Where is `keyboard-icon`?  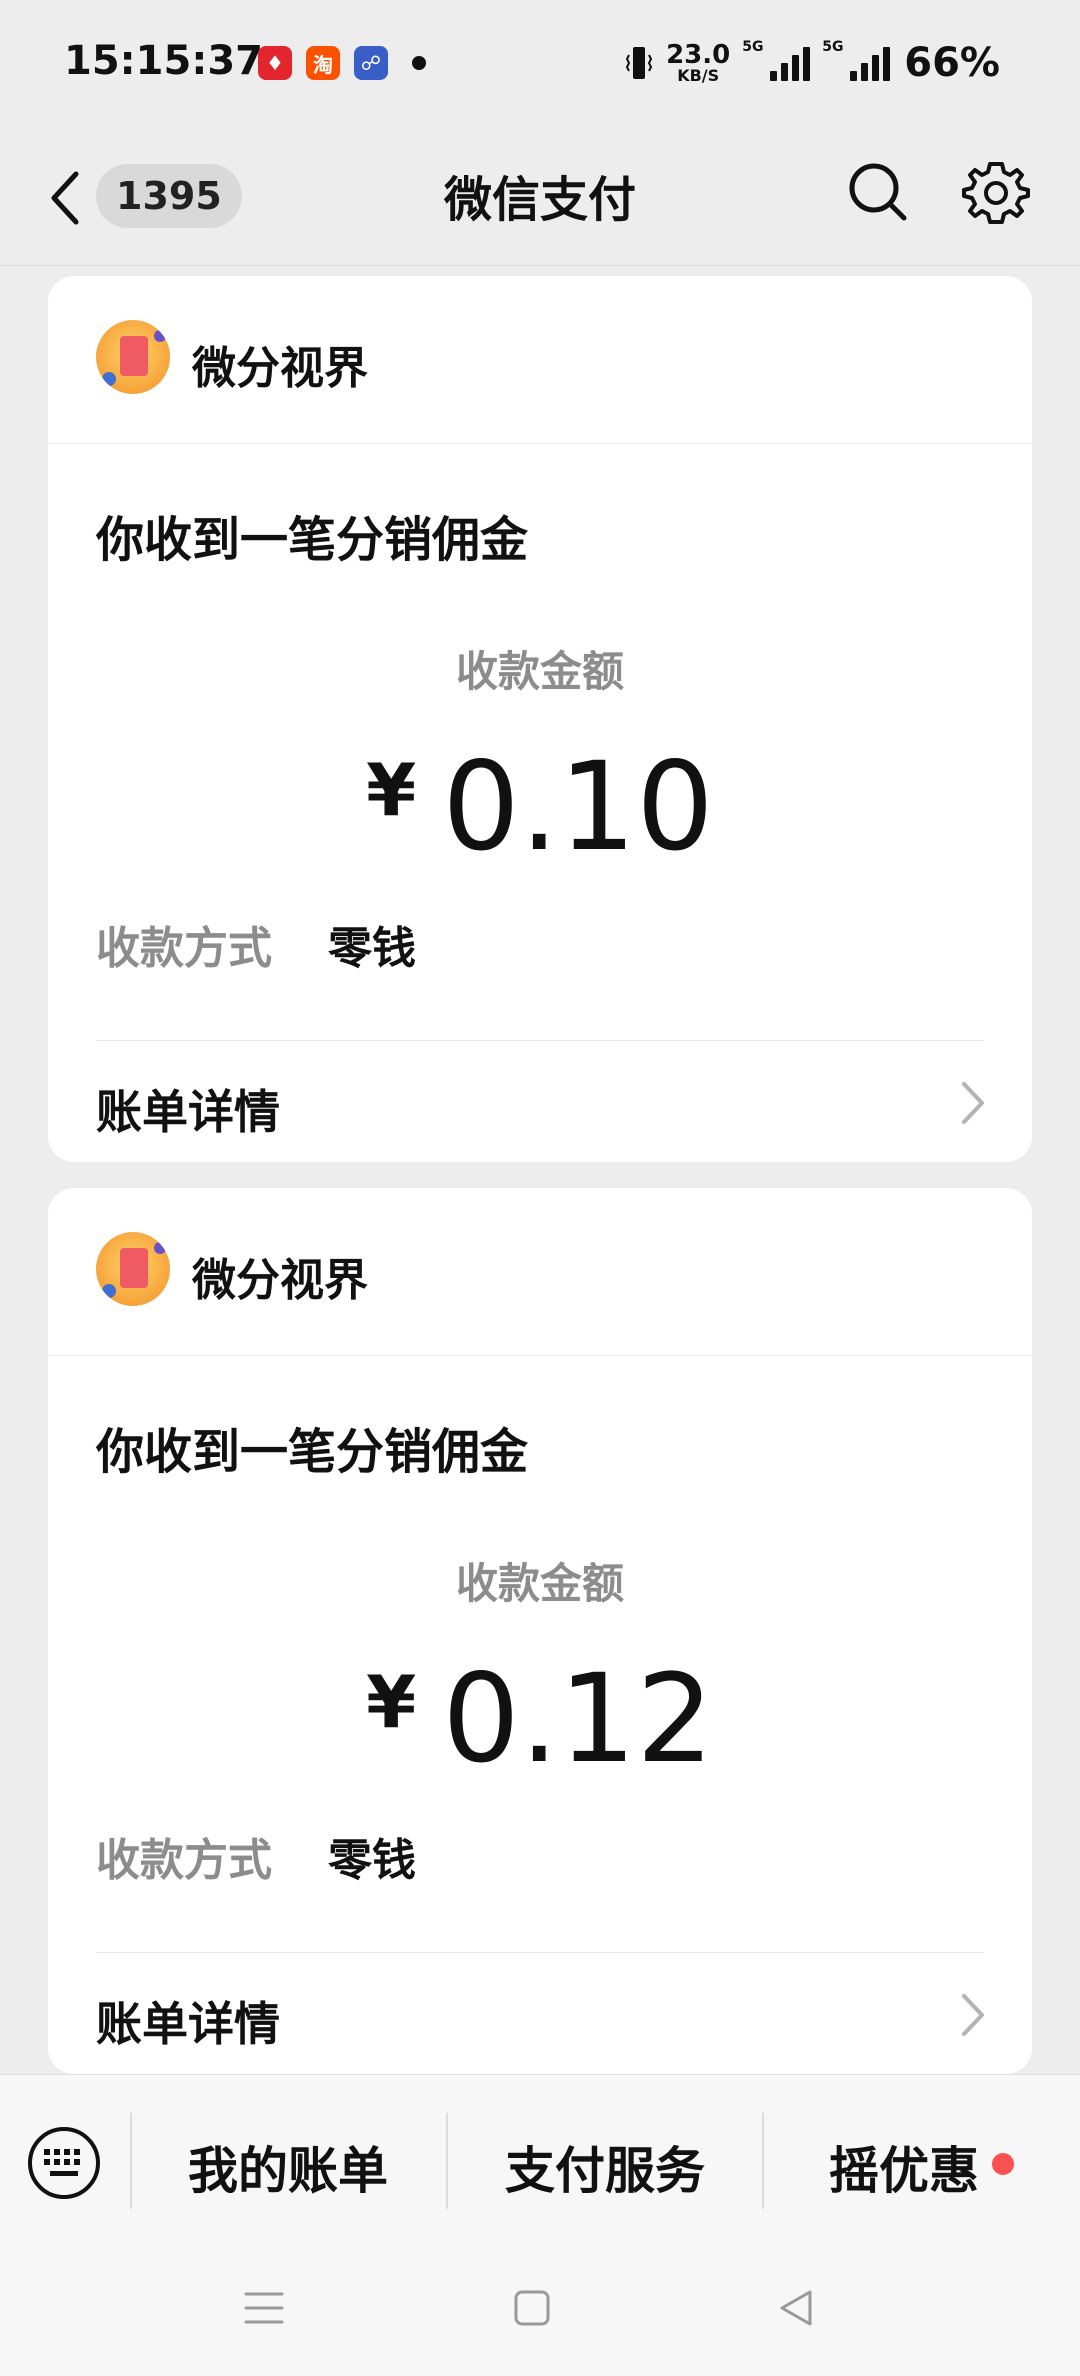 keyboard-icon is located at coordinates (64, 2163).